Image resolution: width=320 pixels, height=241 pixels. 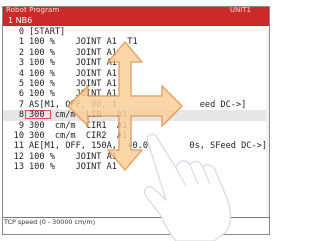 I want to click on pointing-hand-icon, so click(x=187, y=187).